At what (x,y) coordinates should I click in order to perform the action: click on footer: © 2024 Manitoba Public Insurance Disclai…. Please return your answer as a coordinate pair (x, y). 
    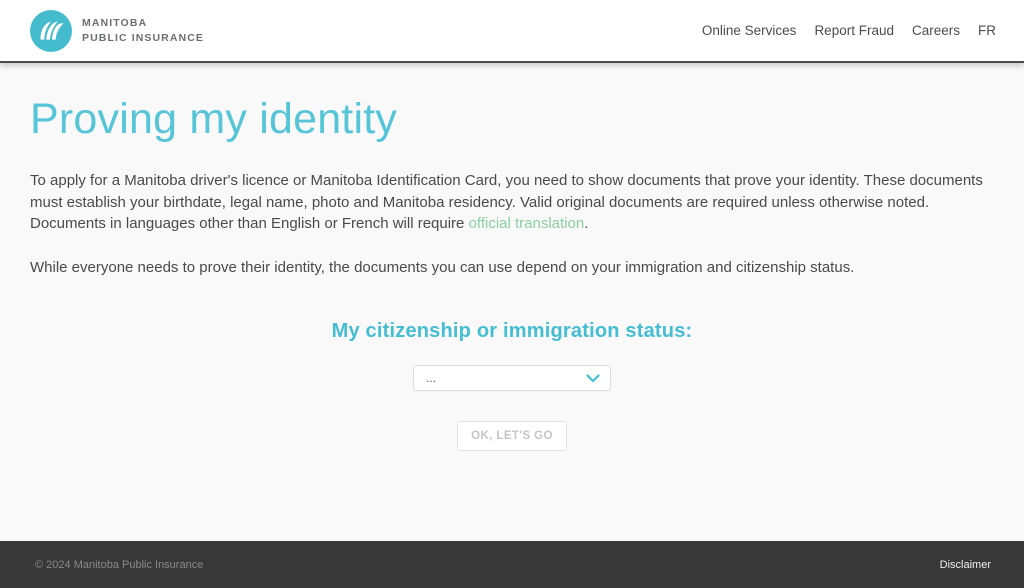
    Looking at the image, I should click on (512, 564).